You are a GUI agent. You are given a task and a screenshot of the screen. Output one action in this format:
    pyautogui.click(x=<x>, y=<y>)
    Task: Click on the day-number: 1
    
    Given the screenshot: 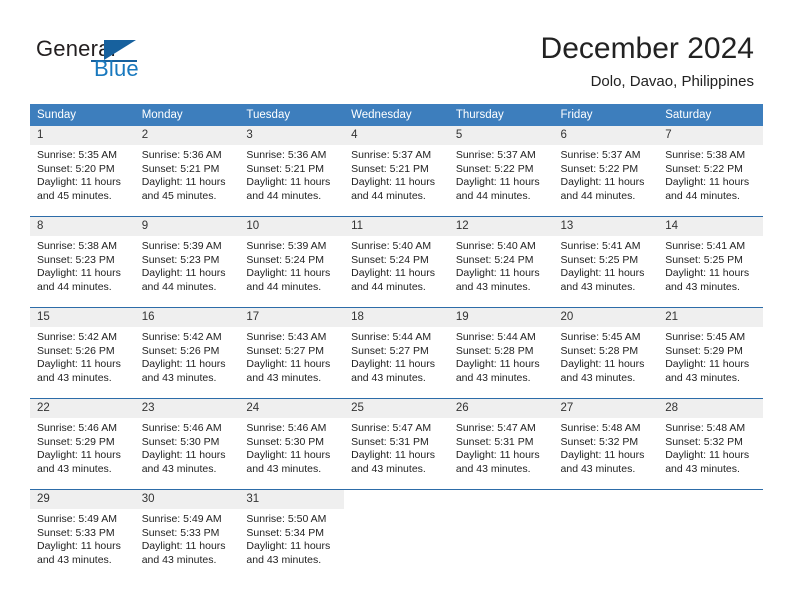 What is the action you would take?
    pyautogui.click(x=82, y=135)
    